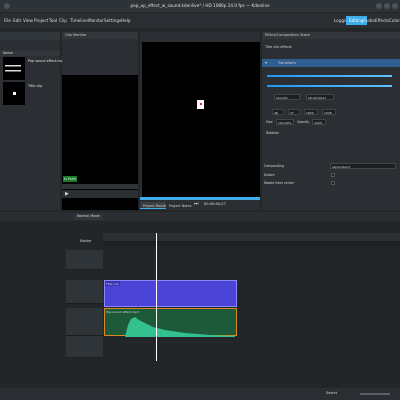  What do you see at coordinates (126, 20) in the screenshot?
I see `menu-help: Help` at bounding box center [126, 20].